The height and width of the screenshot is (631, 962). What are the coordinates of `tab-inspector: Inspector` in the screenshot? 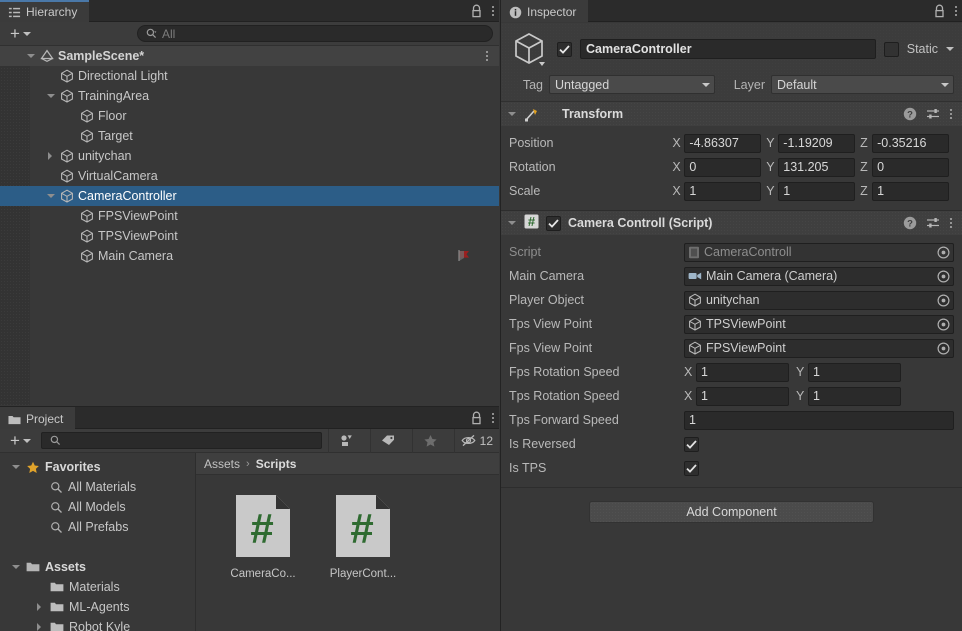 It's located at (545, 11).